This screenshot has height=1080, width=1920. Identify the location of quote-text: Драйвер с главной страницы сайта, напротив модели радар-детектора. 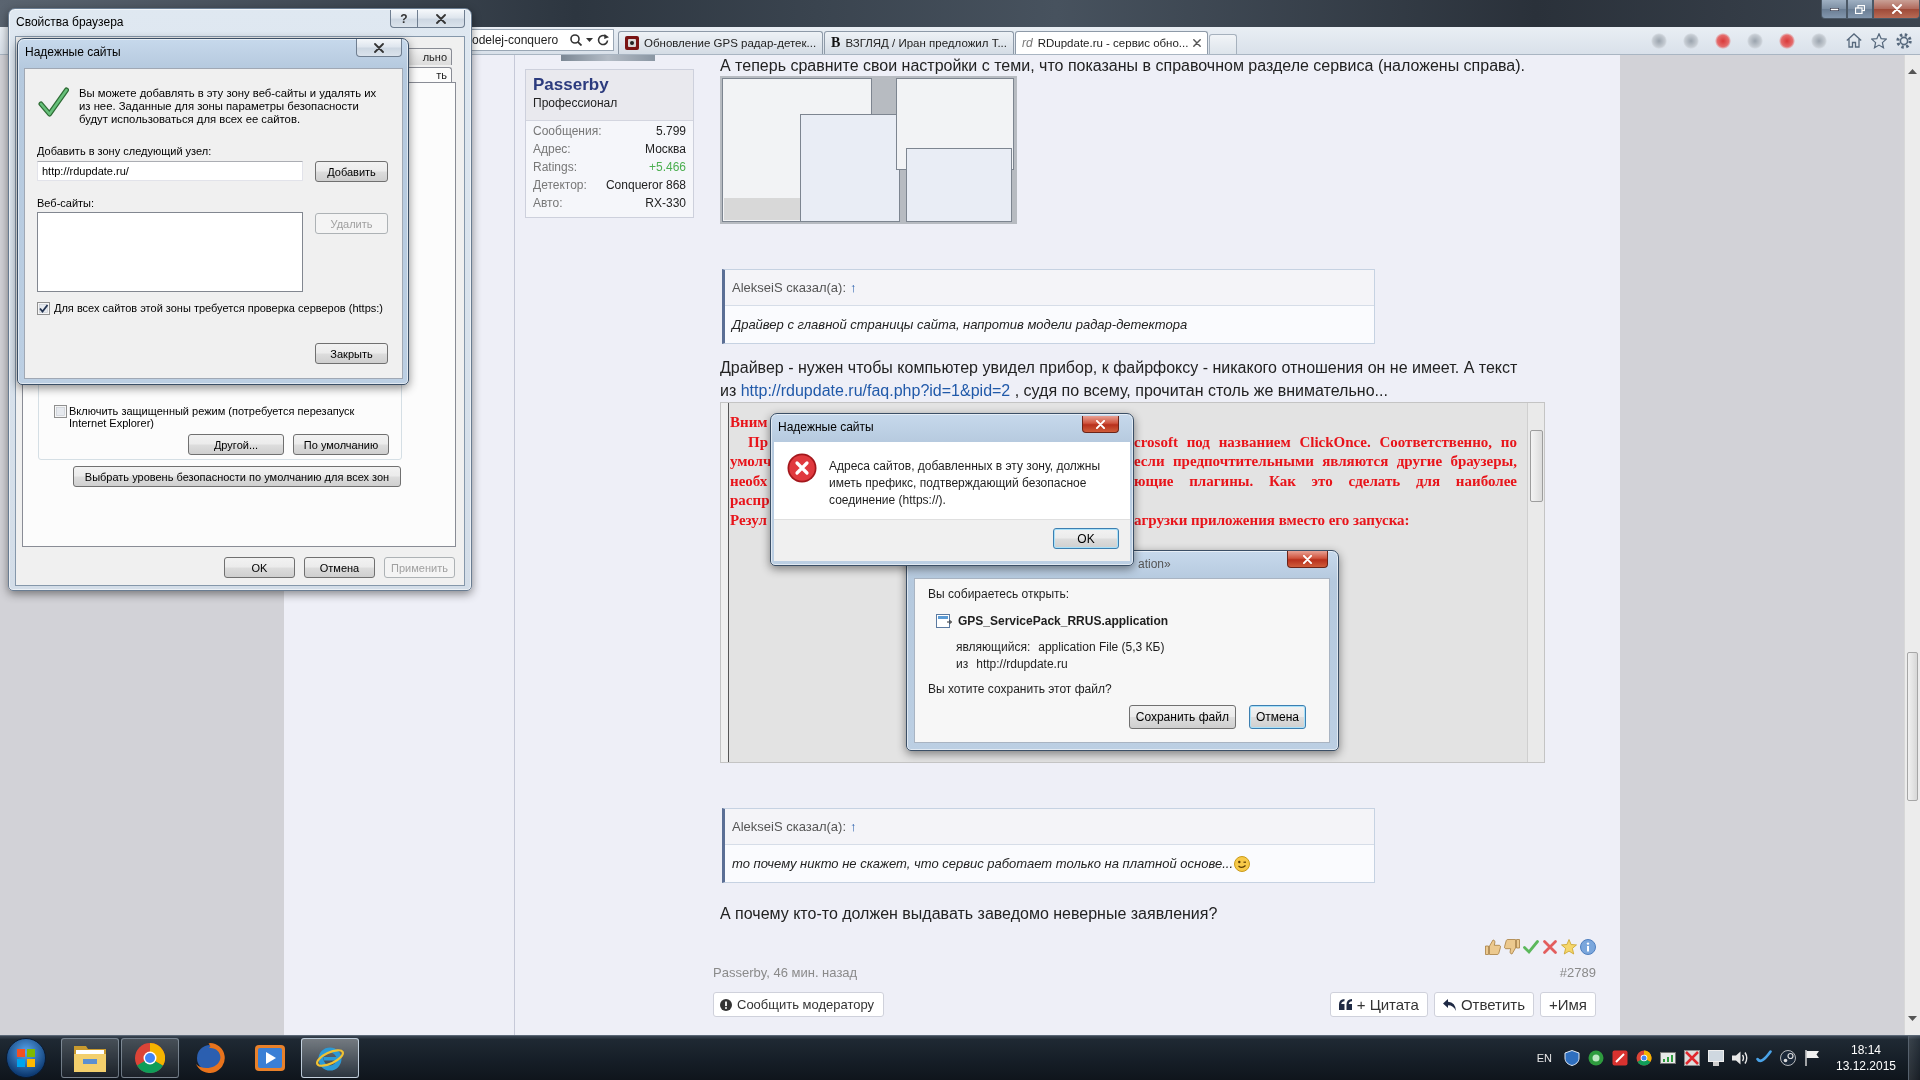
(960, 324).